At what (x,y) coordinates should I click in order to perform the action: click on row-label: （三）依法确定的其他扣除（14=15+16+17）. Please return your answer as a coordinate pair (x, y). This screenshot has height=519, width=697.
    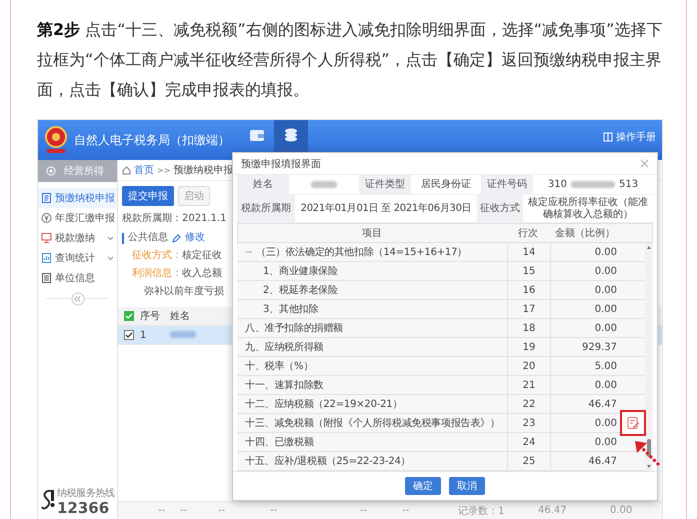
    Looking at the image, I should click on (362, 252).